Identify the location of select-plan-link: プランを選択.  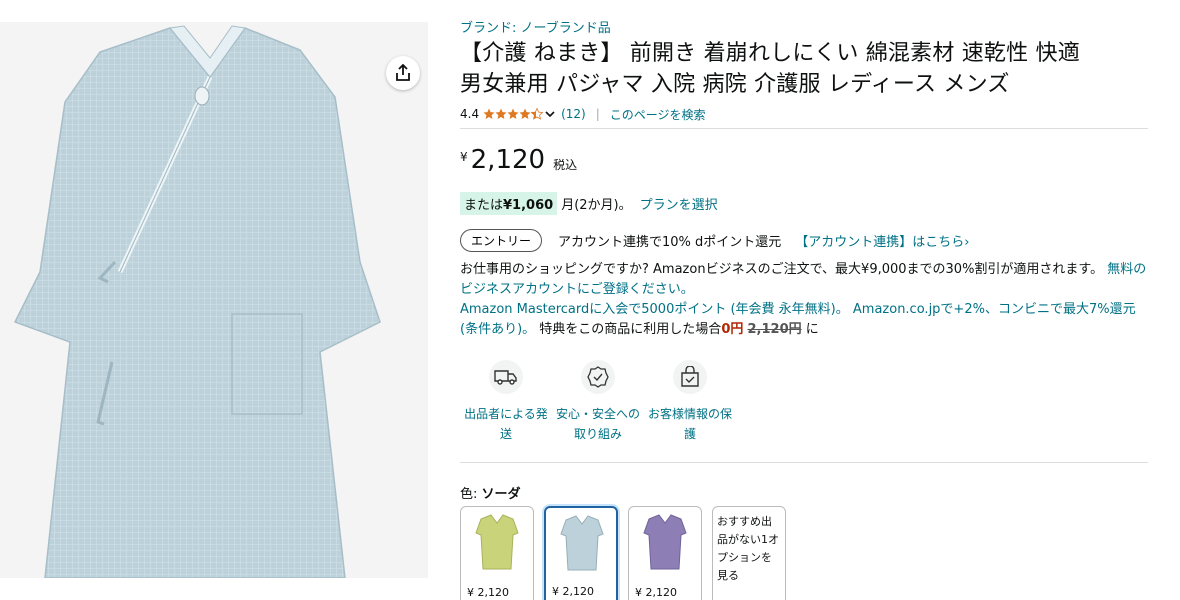
(679, 203).